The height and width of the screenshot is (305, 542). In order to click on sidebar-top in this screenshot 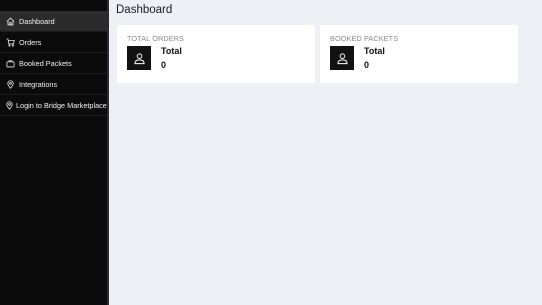, I will do `click(53, 5)`.